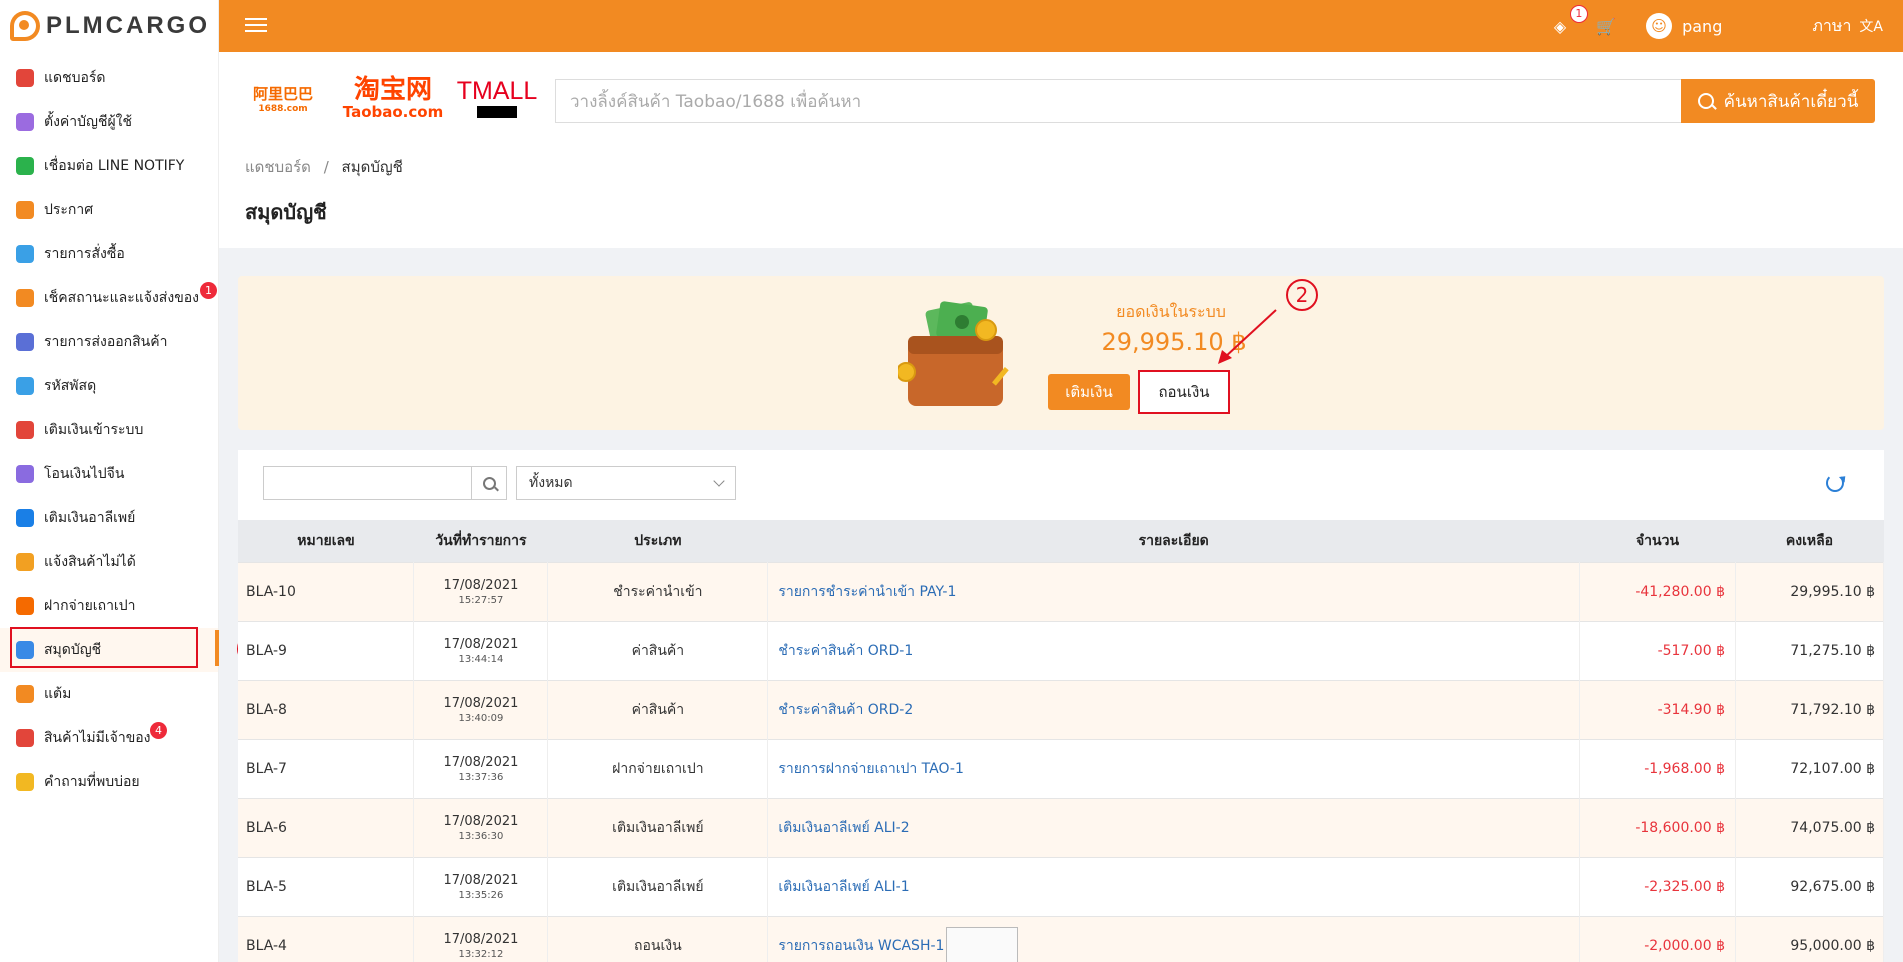  What do you see at coordinates (88, 122) in the screenshot?
I see `sidebar-item-label: ตั้งค่าบัญชีผู้ใช้` at bounding box center [88, 122].